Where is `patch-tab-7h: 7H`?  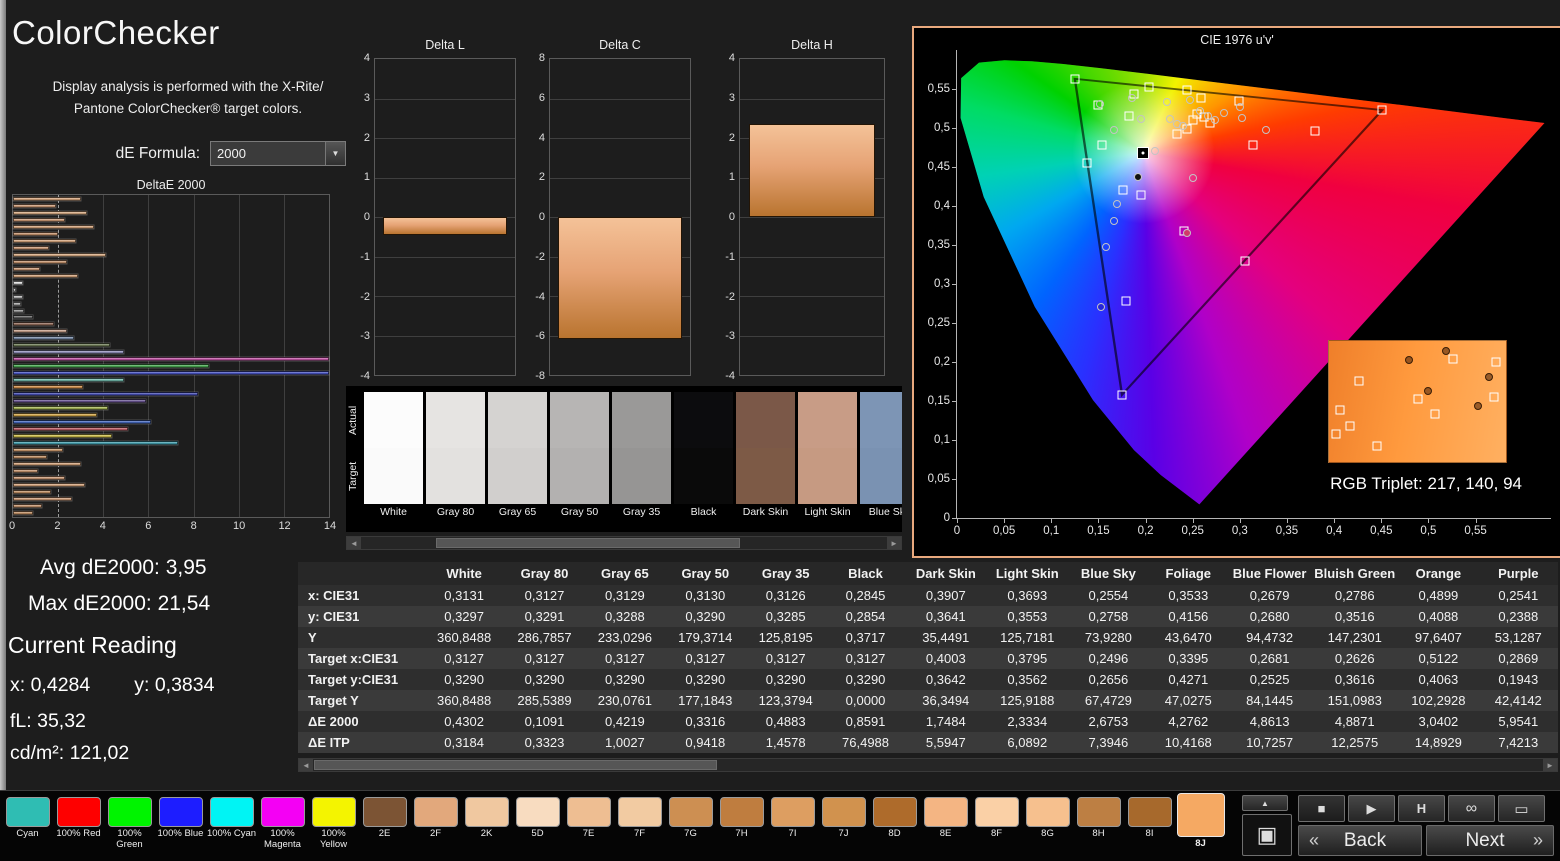
patch-tab-7h: 7H is located at coordinates (741, 826).